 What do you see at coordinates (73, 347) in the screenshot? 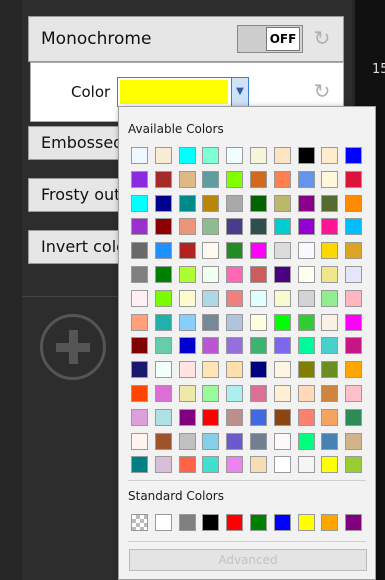
I see `add-effect-button` at bounding box center [73, 347].